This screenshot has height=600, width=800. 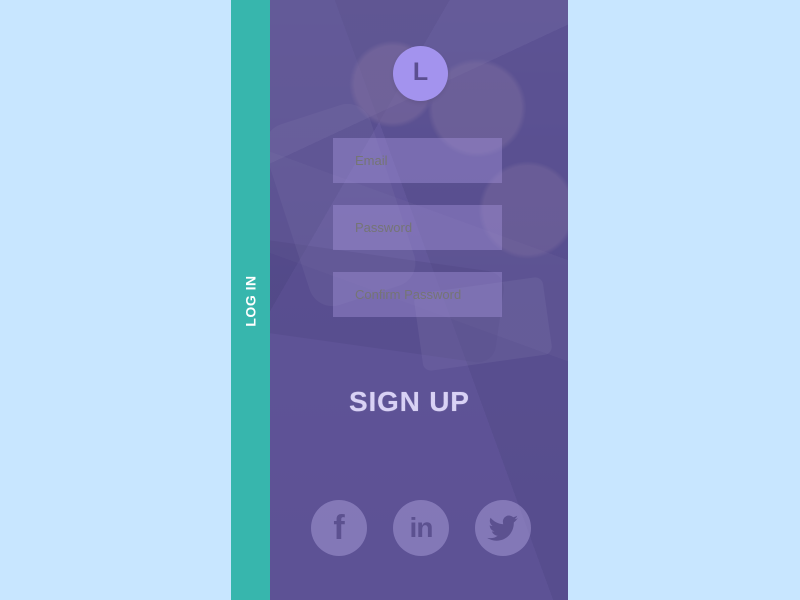 I want to click on password-input, so click(x=417, y=227).